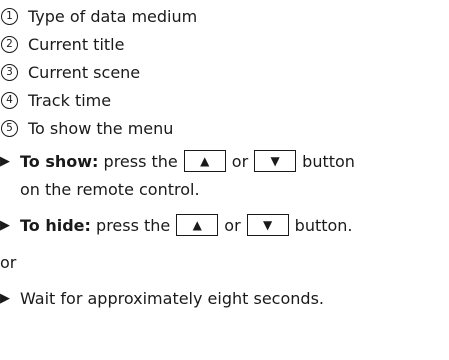 This screenshot has width=449, height=360. Describe the element at coordinates (101, 128) in the screenshot. I see `legend-text: To show the menu` at that location.